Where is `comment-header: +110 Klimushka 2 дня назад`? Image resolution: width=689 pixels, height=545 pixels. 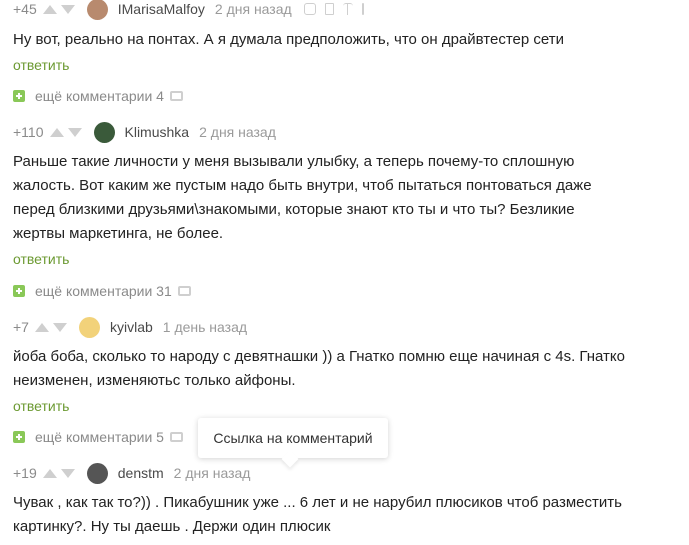
comment-header: +110 Klimushka 2 дня назад is located at coordinates (144, 132).